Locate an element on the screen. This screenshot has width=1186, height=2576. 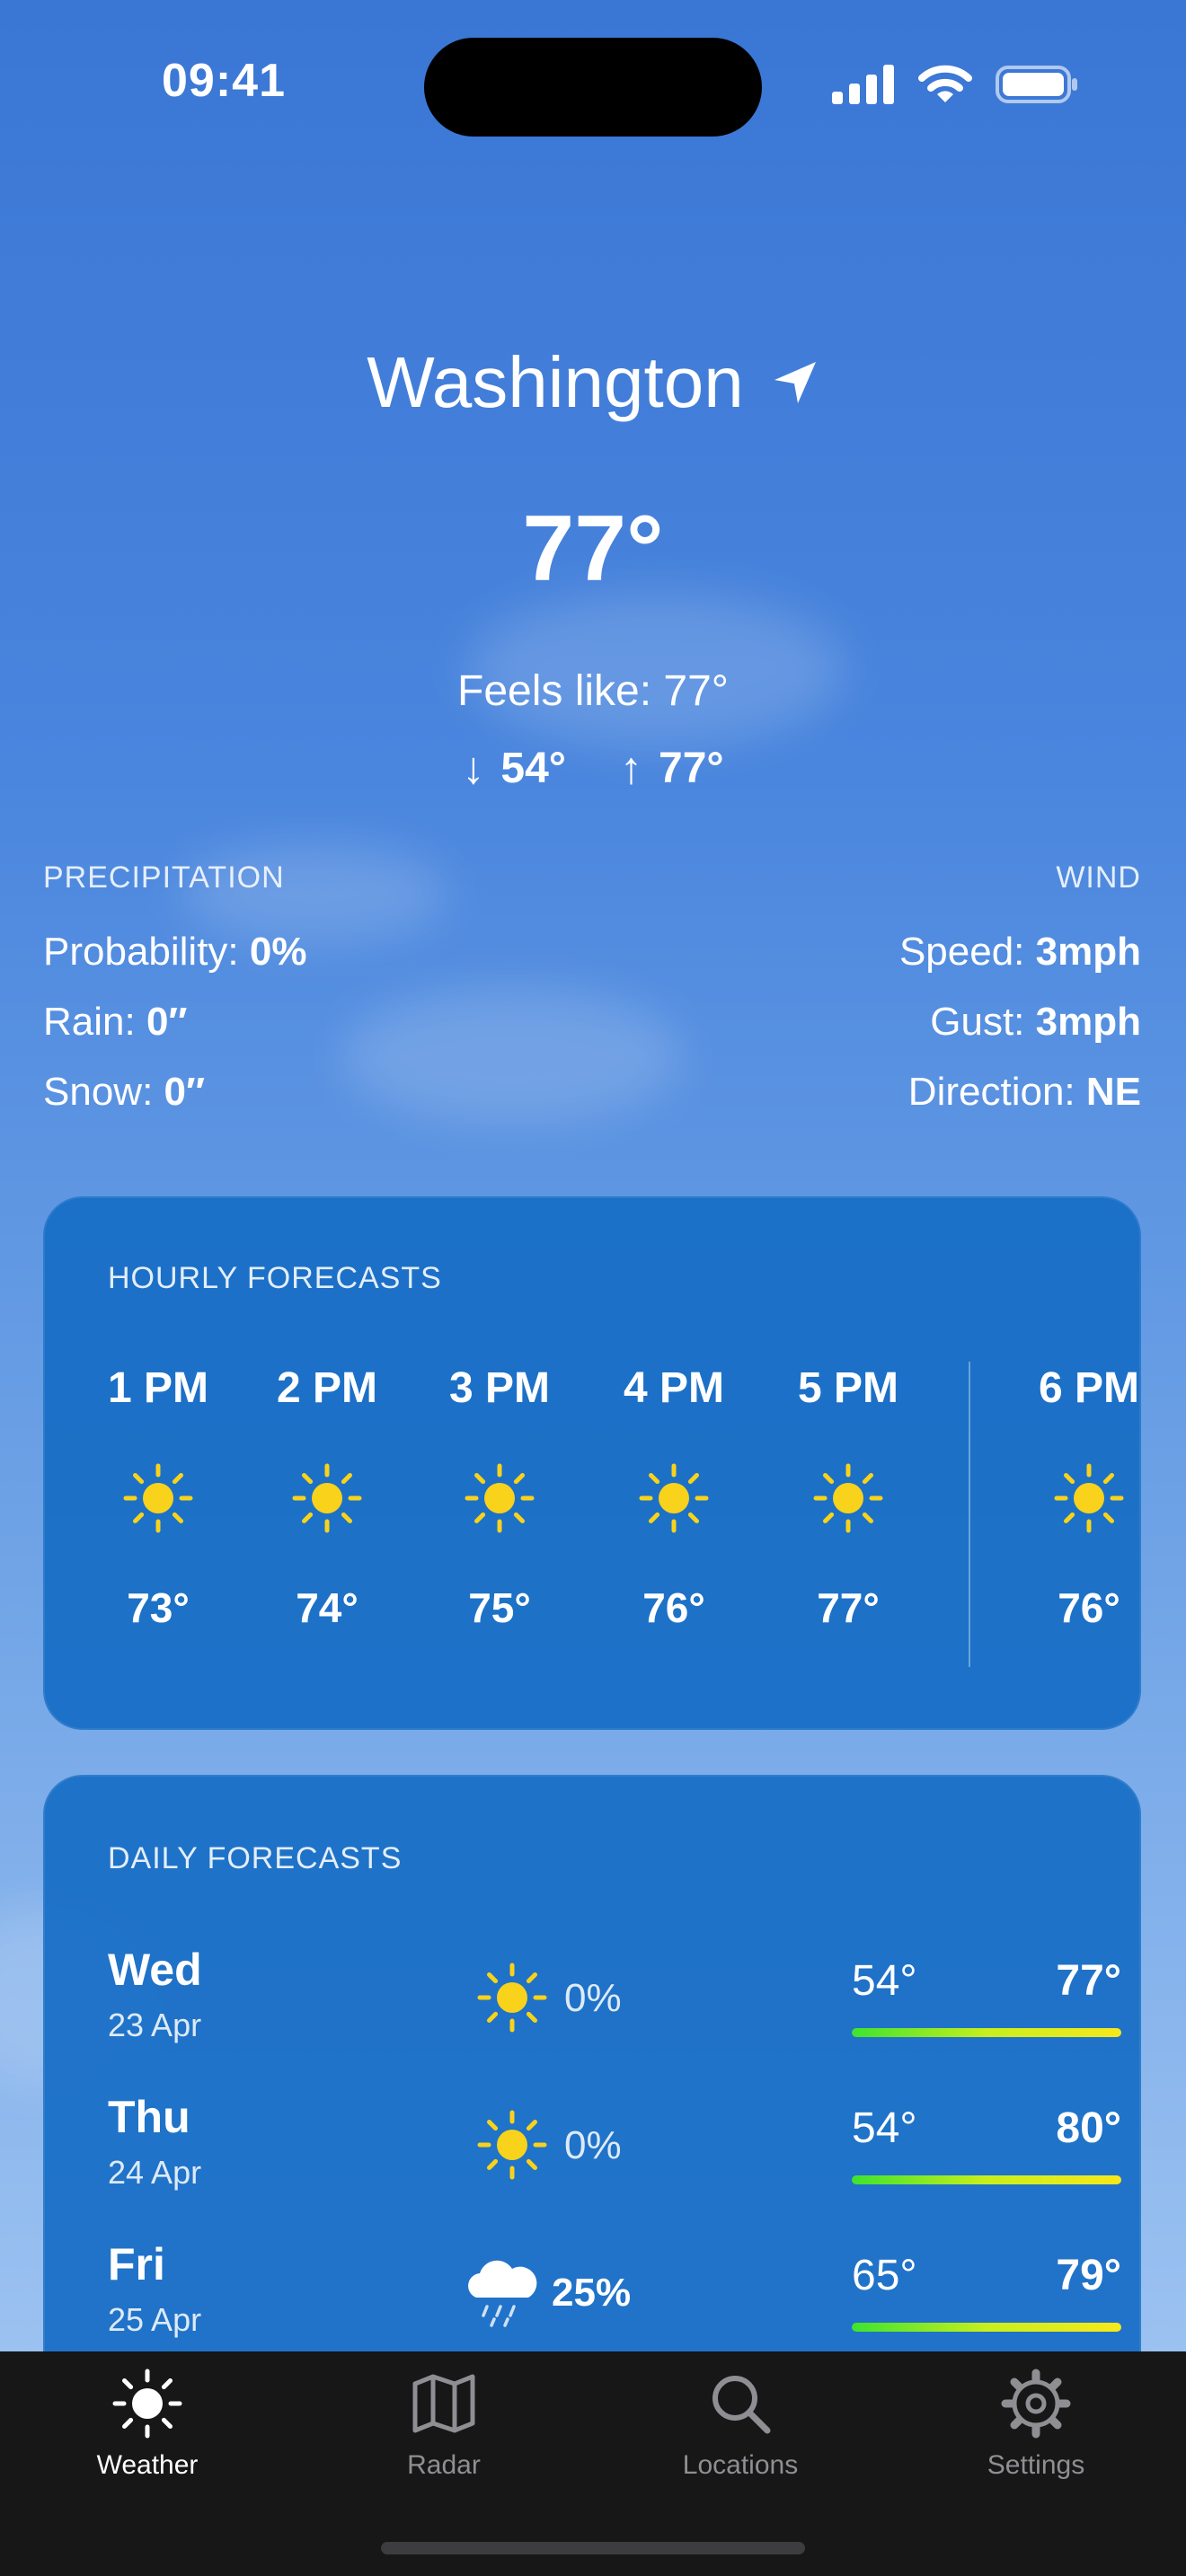
row-label: Gust: is located at coordinates (983, 1022).